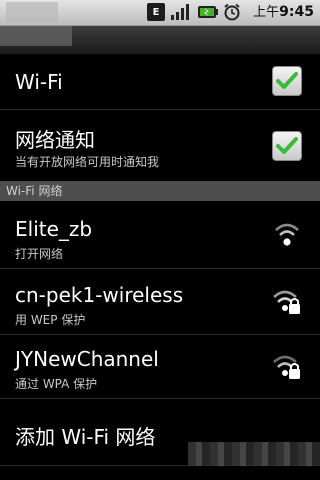 The width and height of the screenshot is (320, 480). What do you see at coordinates (55, 140) in the screenshot?
I see `network-notification-label: 网络通知` at bounding box center [55, 140].